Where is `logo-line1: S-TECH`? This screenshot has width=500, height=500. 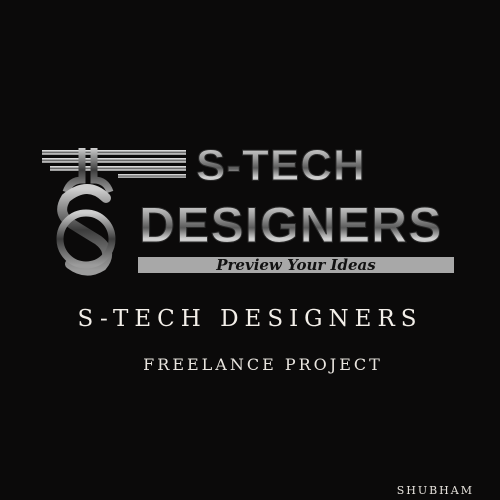
logo-line1: S-TECH is located at coordinates (281, 165).